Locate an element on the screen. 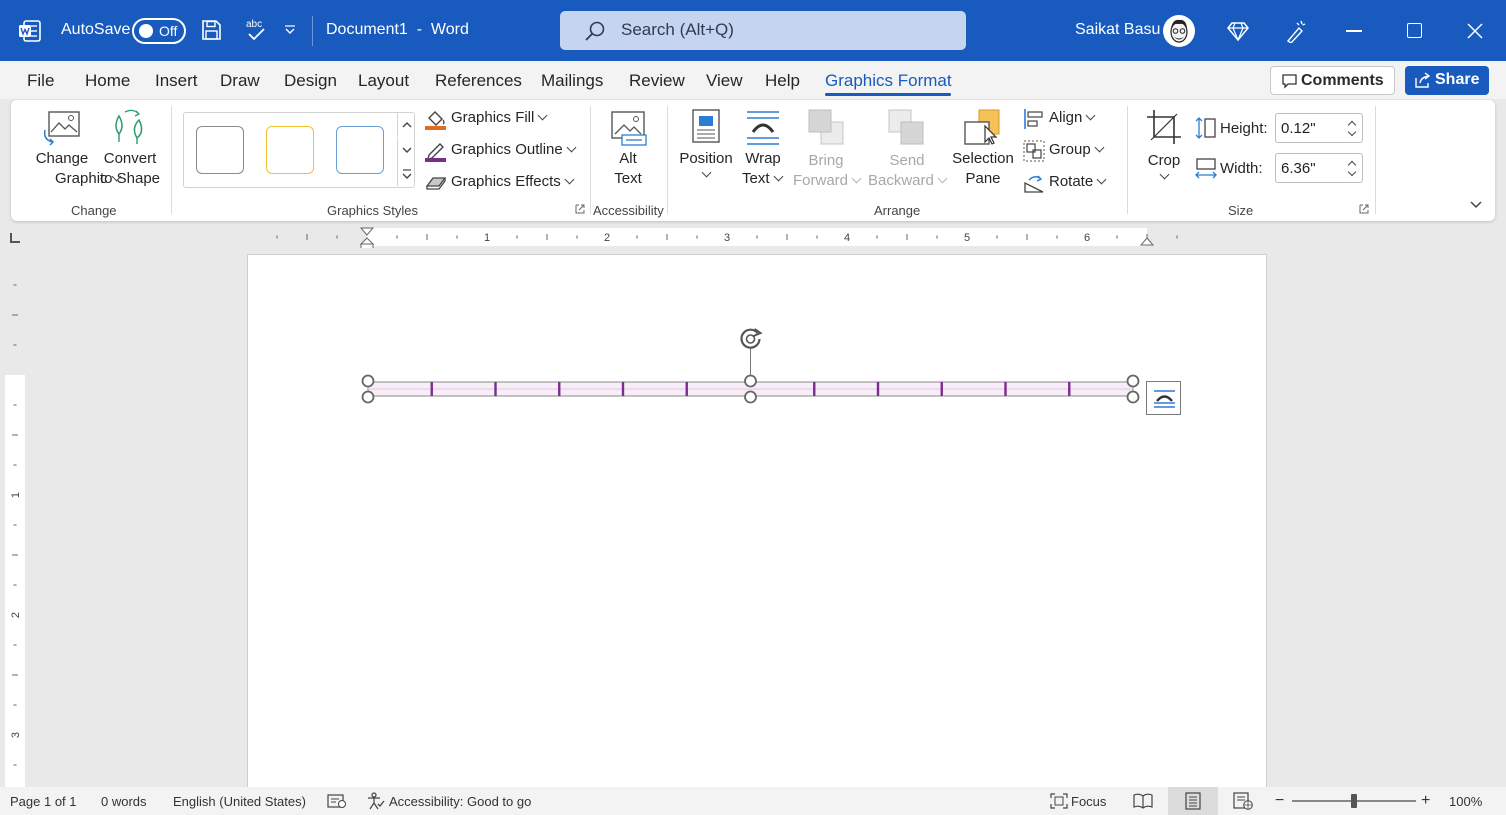  diamond-icon is located at coordinates (1238, 31).